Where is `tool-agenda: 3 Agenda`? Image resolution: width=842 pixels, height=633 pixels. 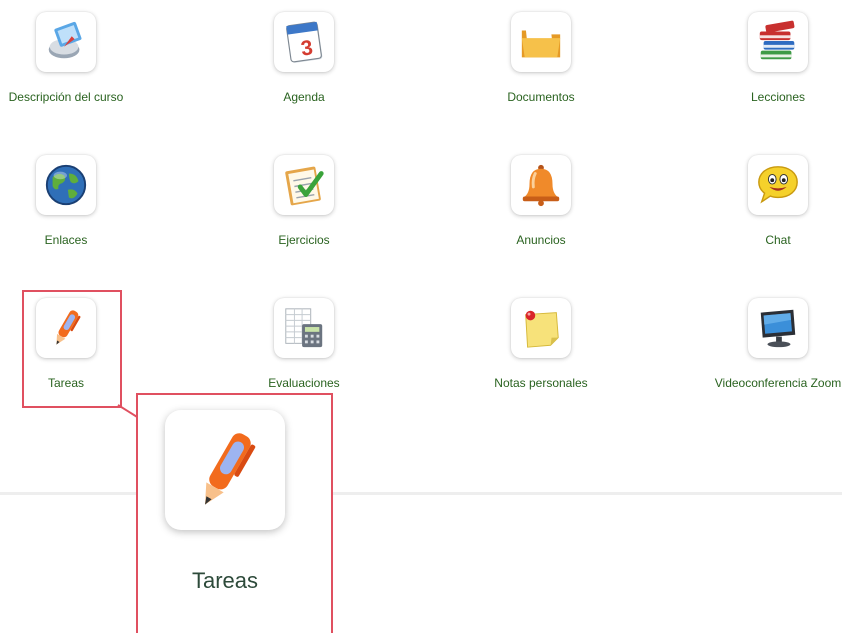
tool-agenda: 3 Agenda is located at coordinates (304, 58).